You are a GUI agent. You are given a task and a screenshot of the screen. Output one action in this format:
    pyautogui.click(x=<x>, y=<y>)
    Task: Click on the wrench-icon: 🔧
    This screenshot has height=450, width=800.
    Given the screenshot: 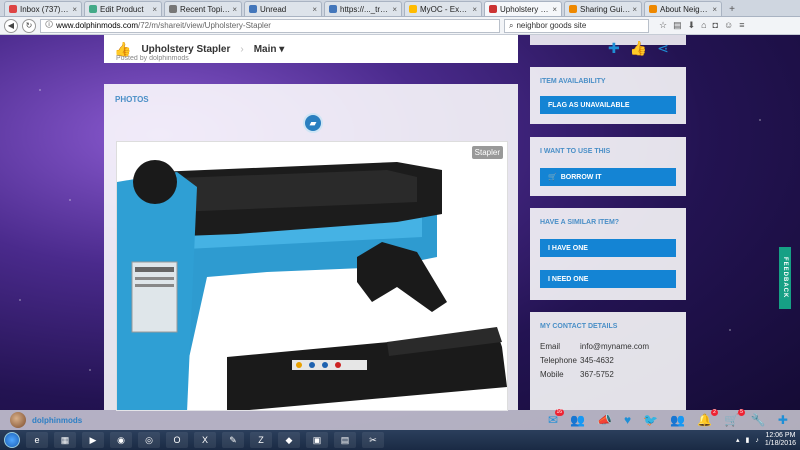 What is the action you would take?
    pyautogui.click(x=758, y=420)
    